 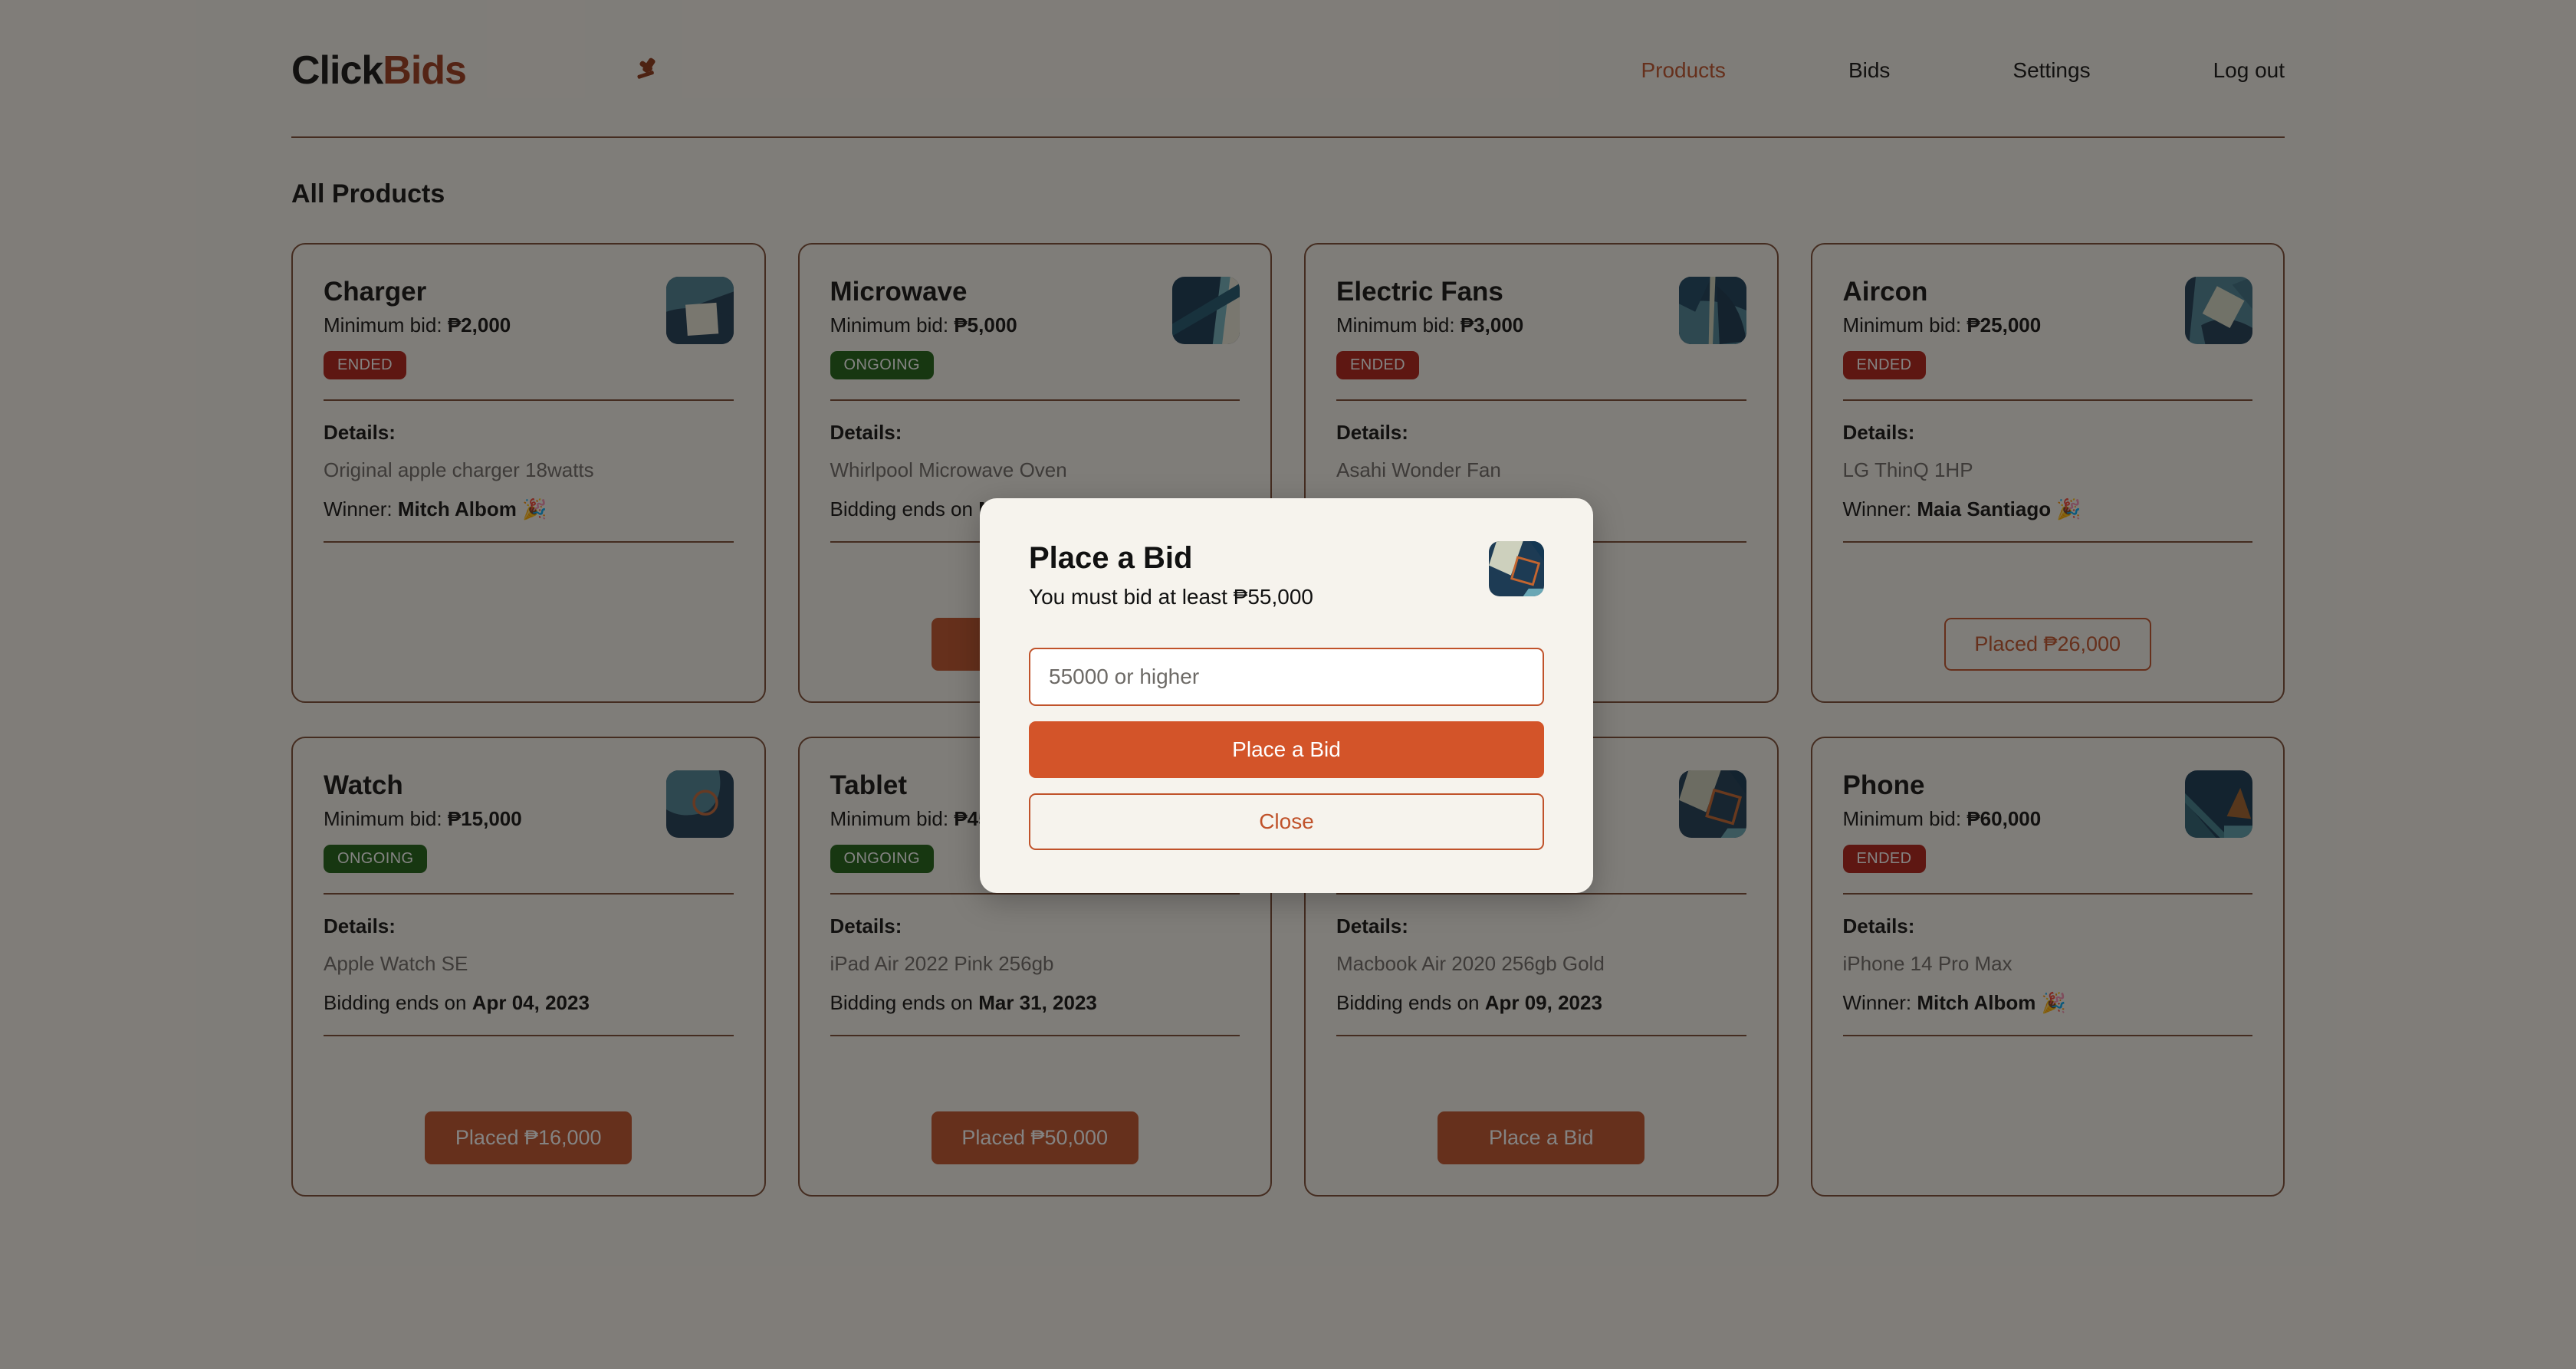 I want to click on modal-product-thumbnail, so click(x=1516, y=568).